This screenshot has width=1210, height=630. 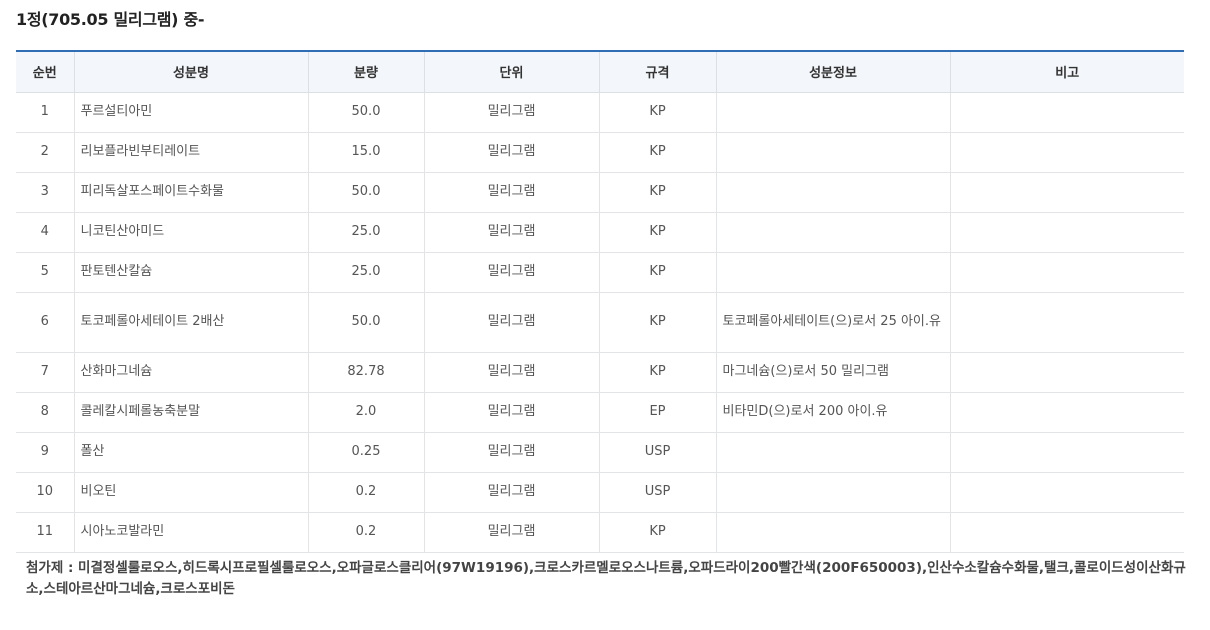 What do you see at coordinates (191, 322) in the screenshot?
I see `cell-name: 토코페롤아세테이트 2배산` at bounding box center [191, 322].